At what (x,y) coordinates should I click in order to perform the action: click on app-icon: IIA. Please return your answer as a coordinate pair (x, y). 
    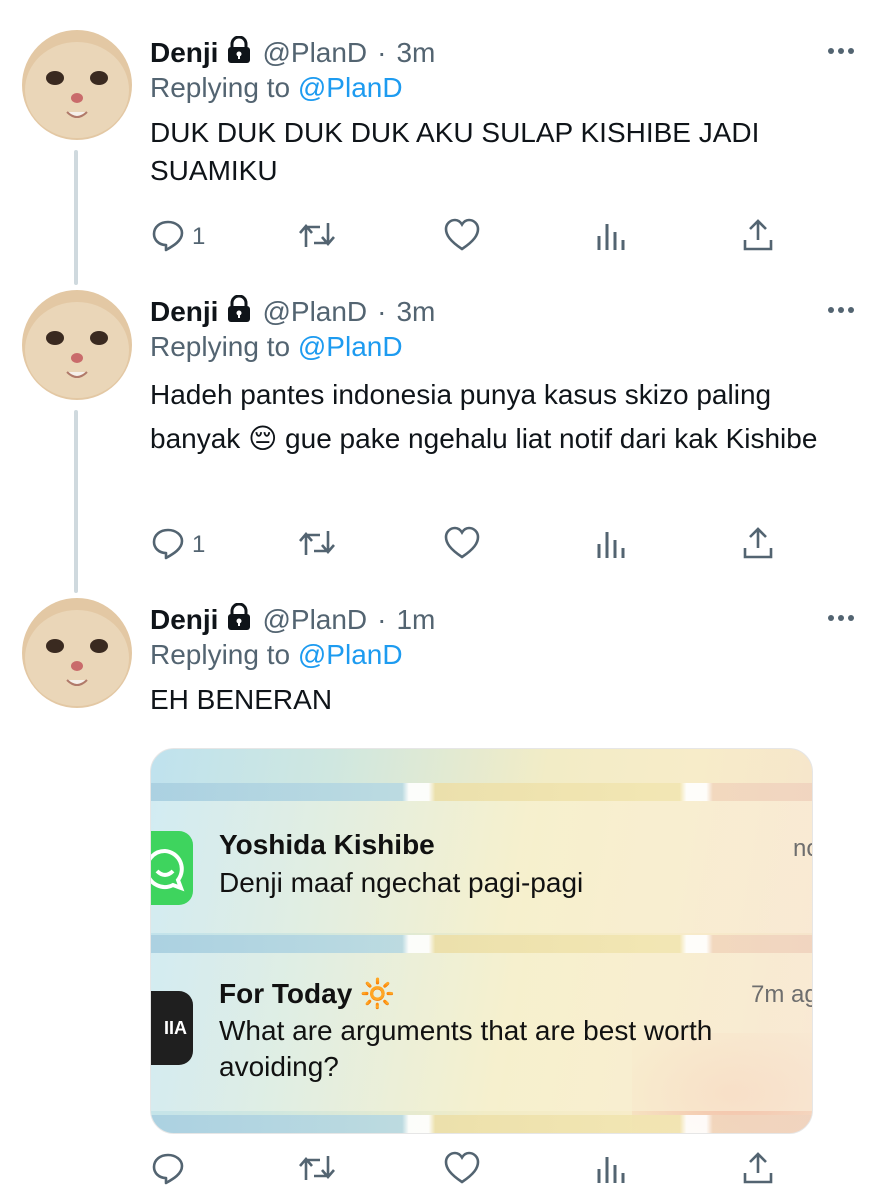
    Looking at the image, I should click on (172, 1028).